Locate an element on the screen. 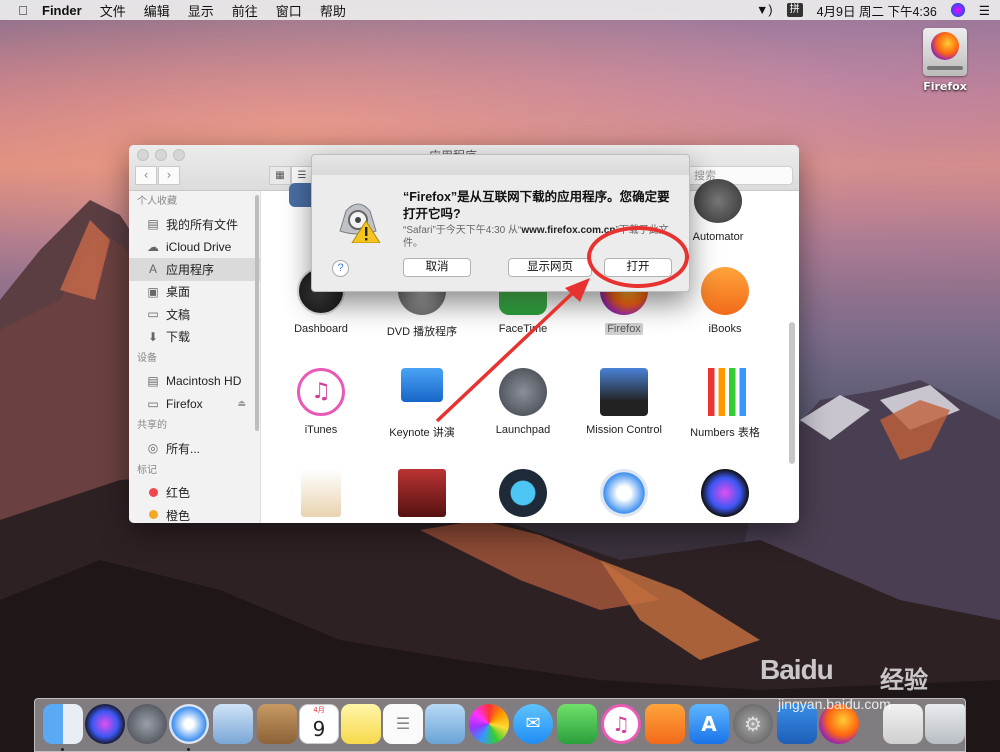 The height and width of the screenshot is (752, 1000). cancel-button: 取消 is located at coordinates (437, 267).